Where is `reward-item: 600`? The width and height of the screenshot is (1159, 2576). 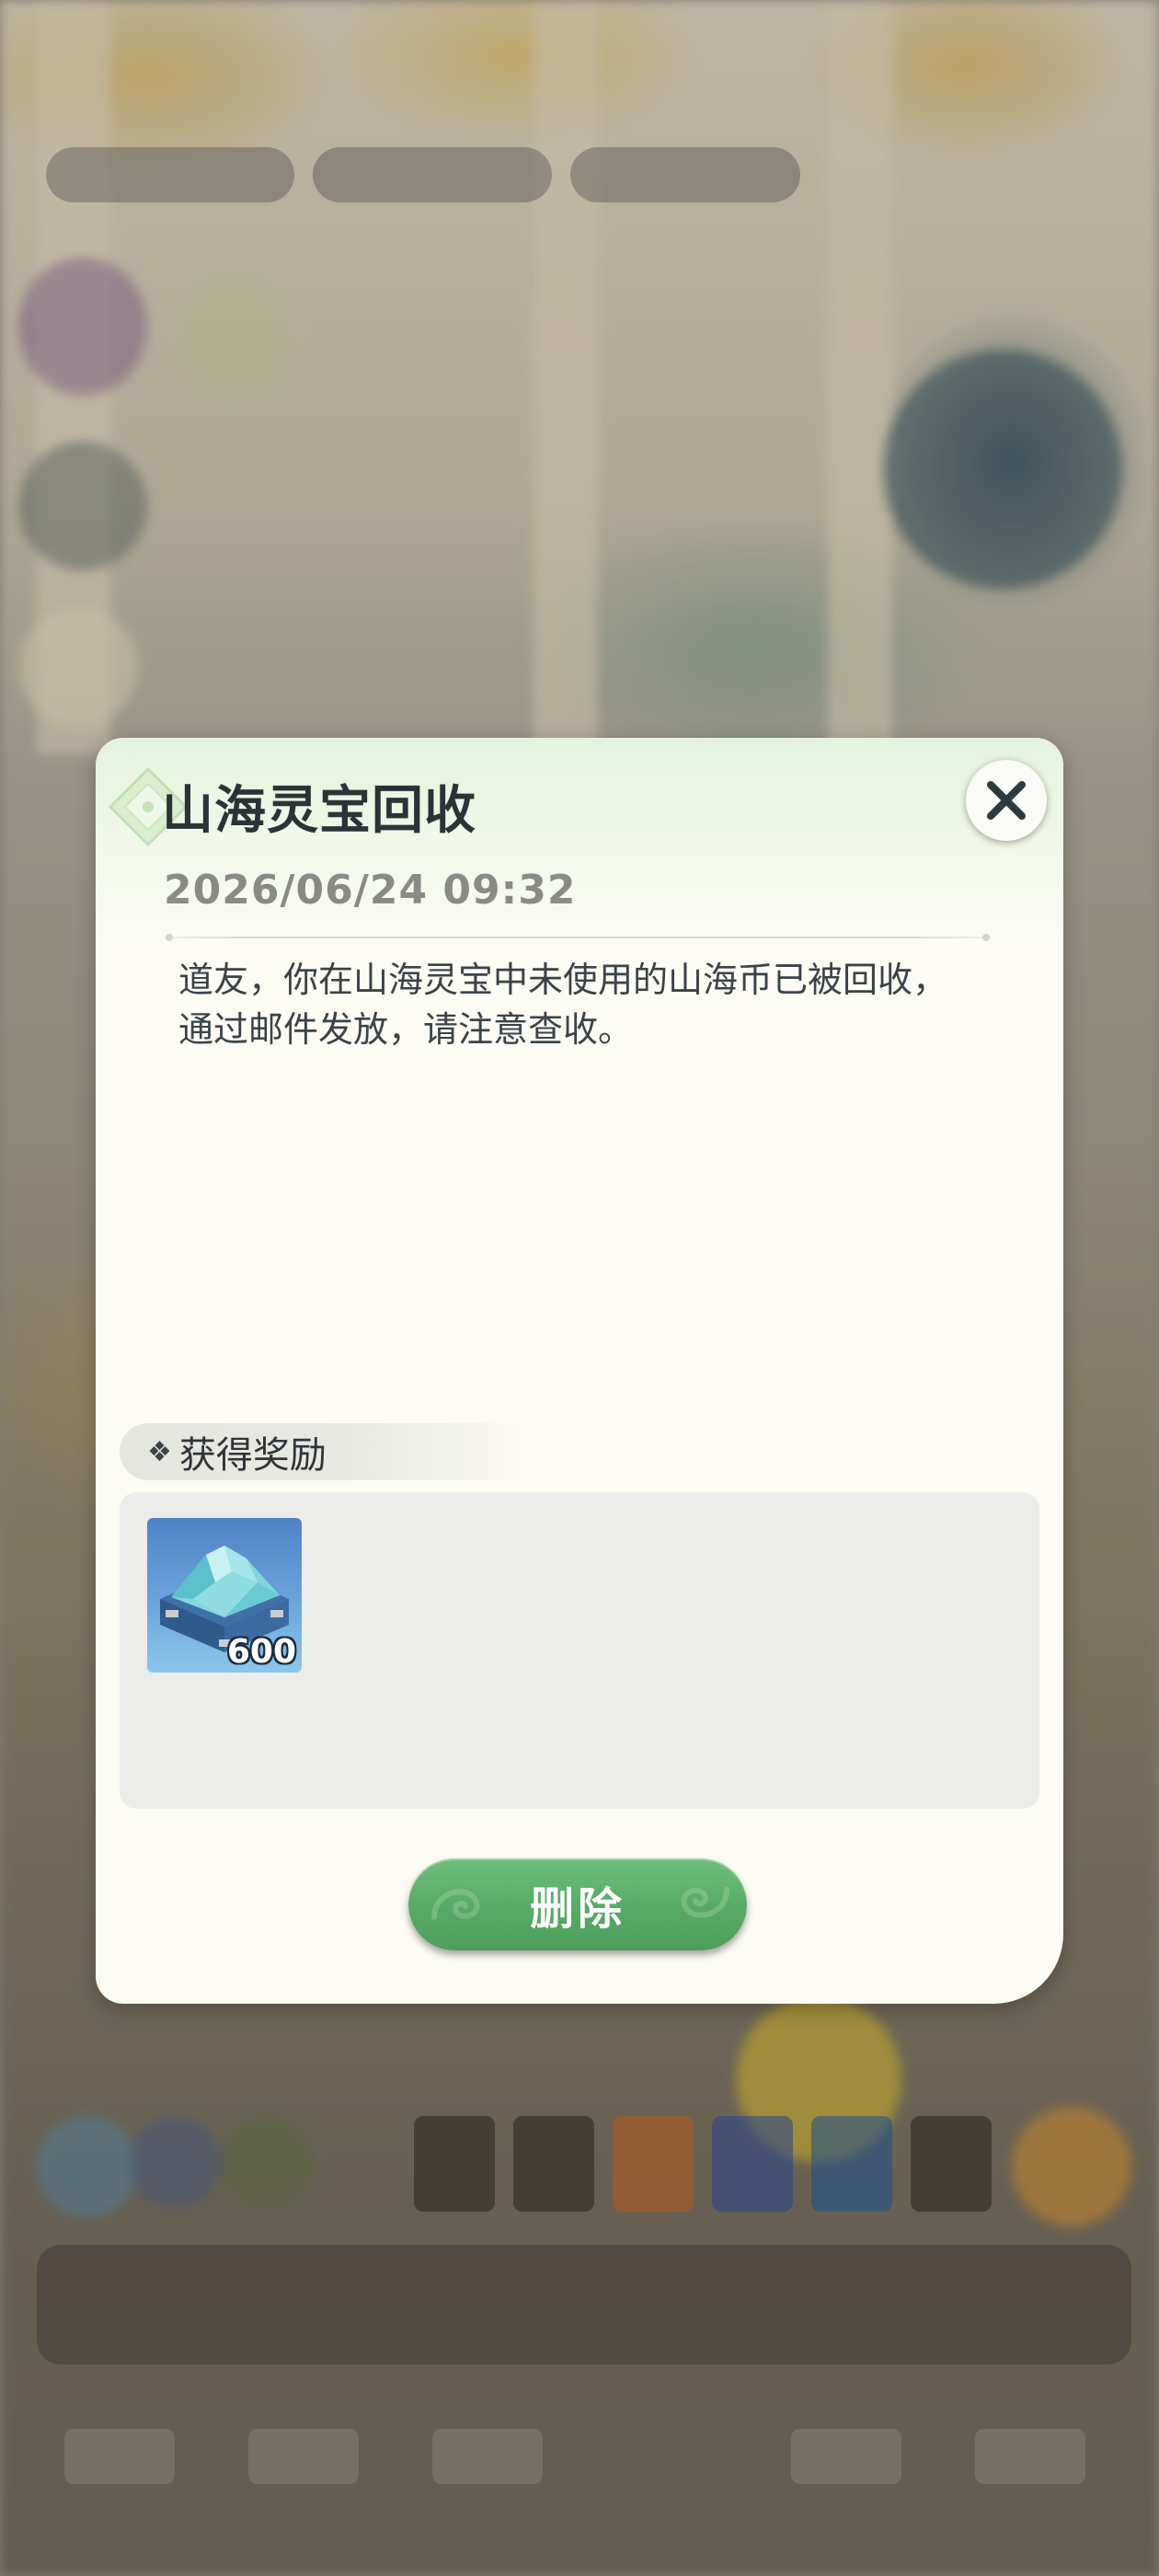 reward-item: 600 is located at coordinates (224, 1595).